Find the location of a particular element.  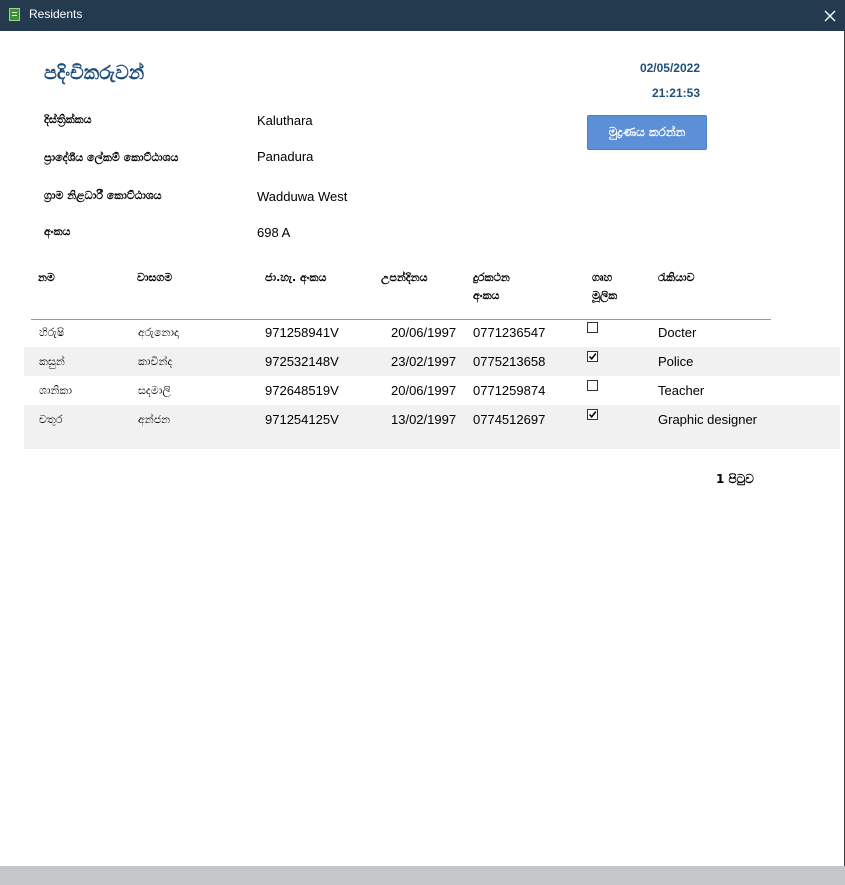

number-value: 698 A is located at coordinates (274, 232).